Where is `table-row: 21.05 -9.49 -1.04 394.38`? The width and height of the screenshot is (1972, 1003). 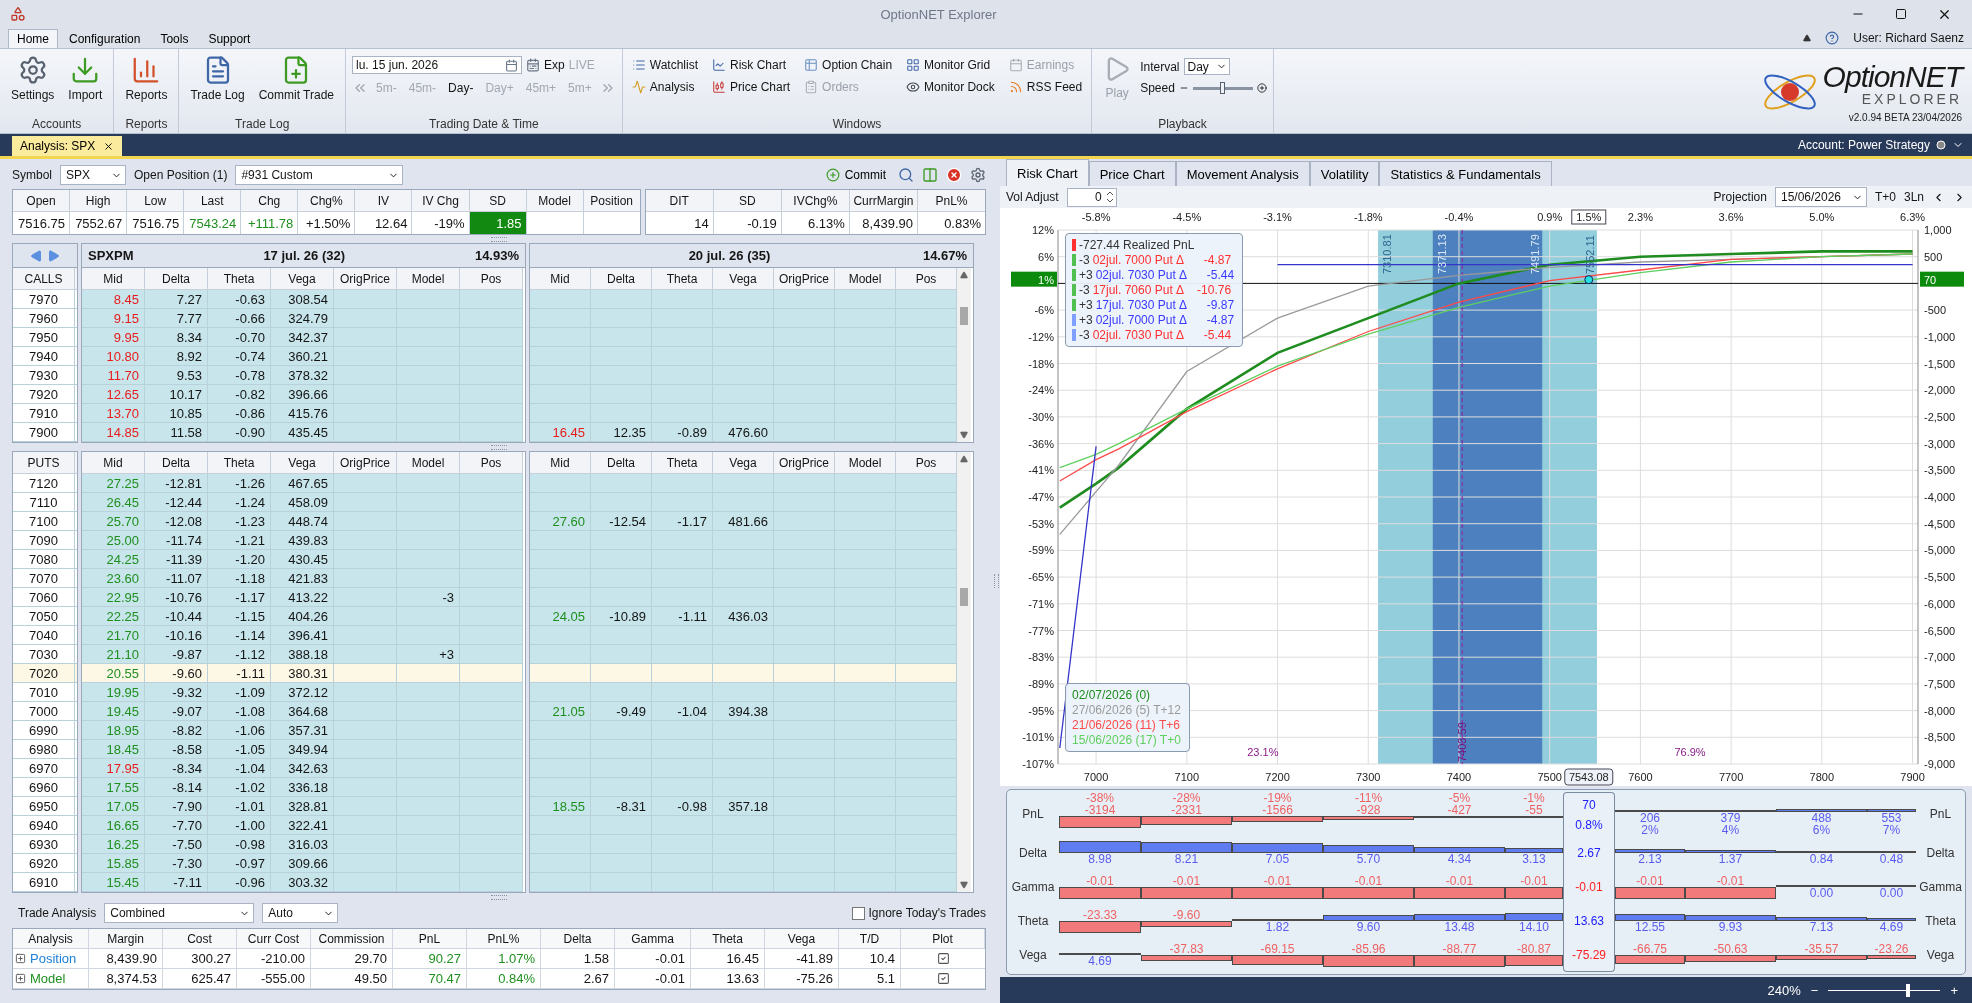 table-row: 21.05 -9.49 -1.04 394.38 is located at coordinates (743, 711).